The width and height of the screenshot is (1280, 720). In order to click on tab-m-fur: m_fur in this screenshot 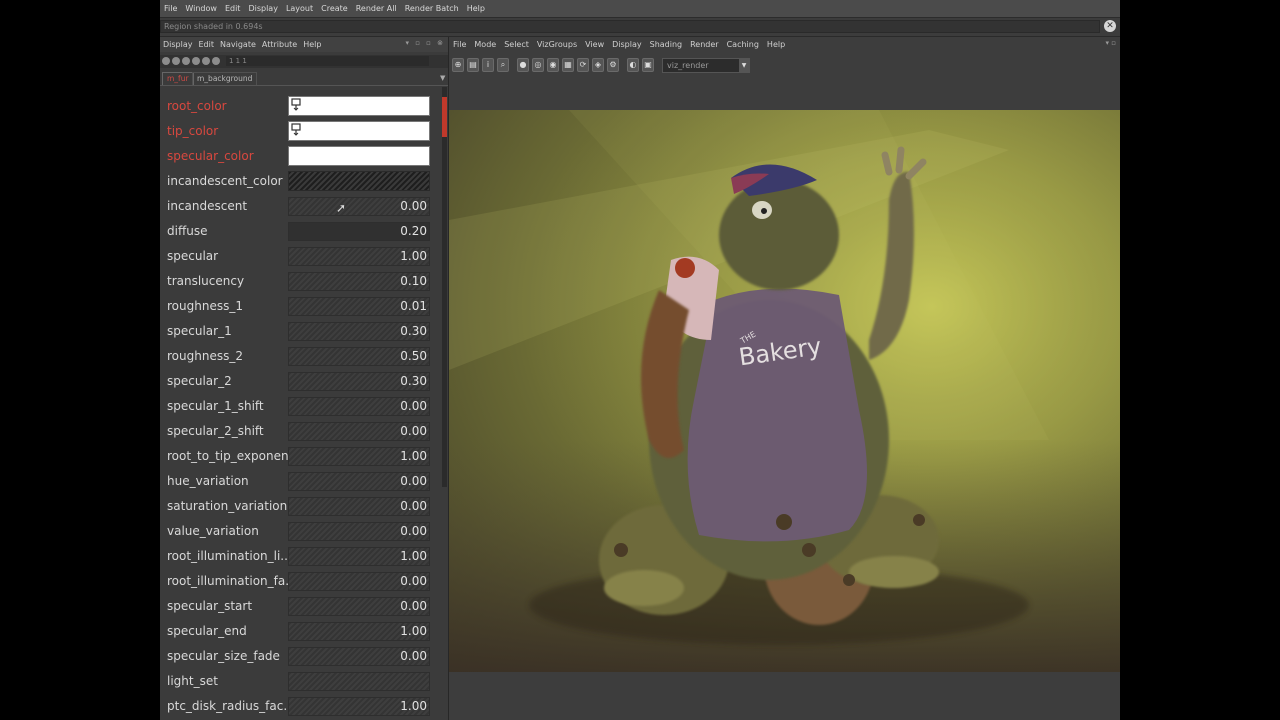, I will do `click(178, 78)`.